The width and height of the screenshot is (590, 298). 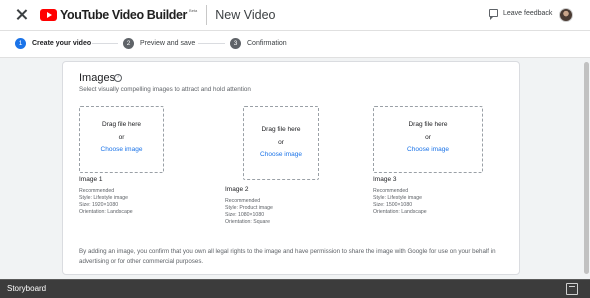 I want to click on image-title: Image 1, so click(x=91, y=179).